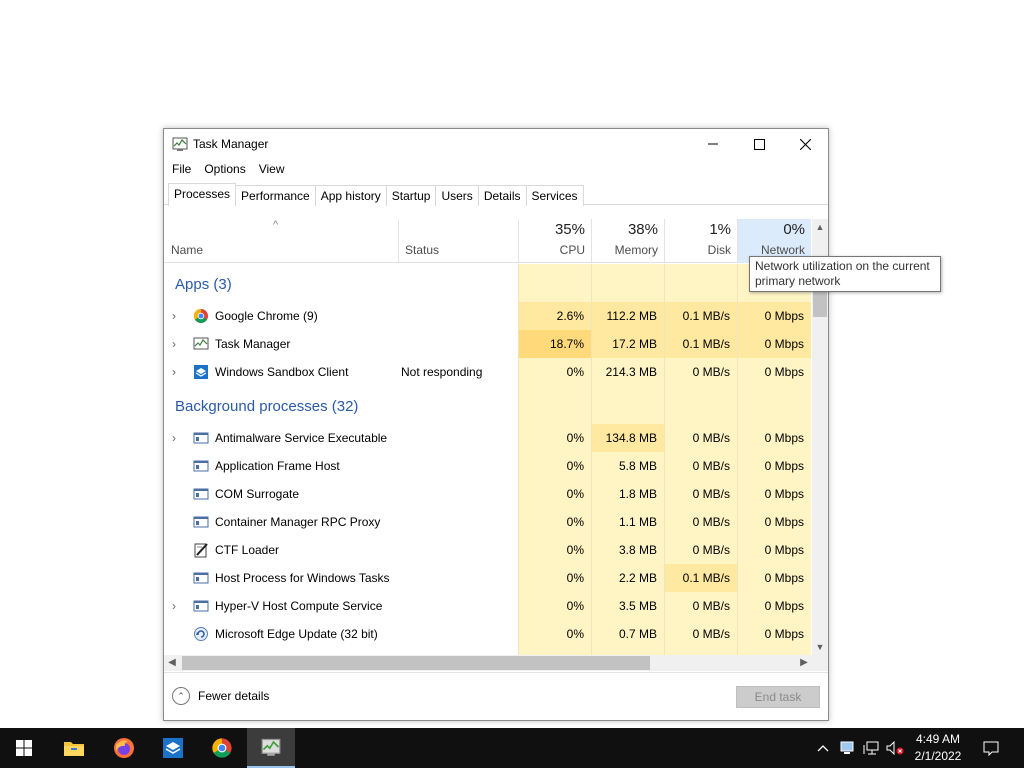 This screenshot has height=768, width=1024. I want to click on firefox-icon, so click(124, 748).